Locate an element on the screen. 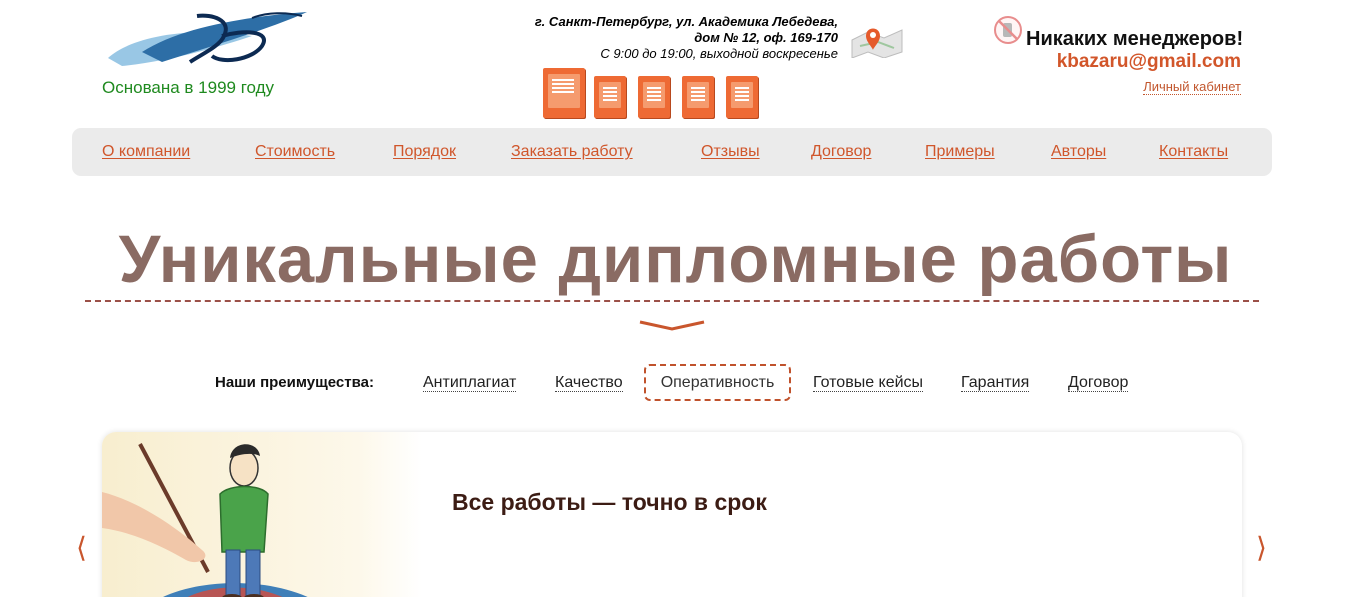 The image size is (1351, 597). tab-speed-label: Оперативность is located at coordinates (717, 382).